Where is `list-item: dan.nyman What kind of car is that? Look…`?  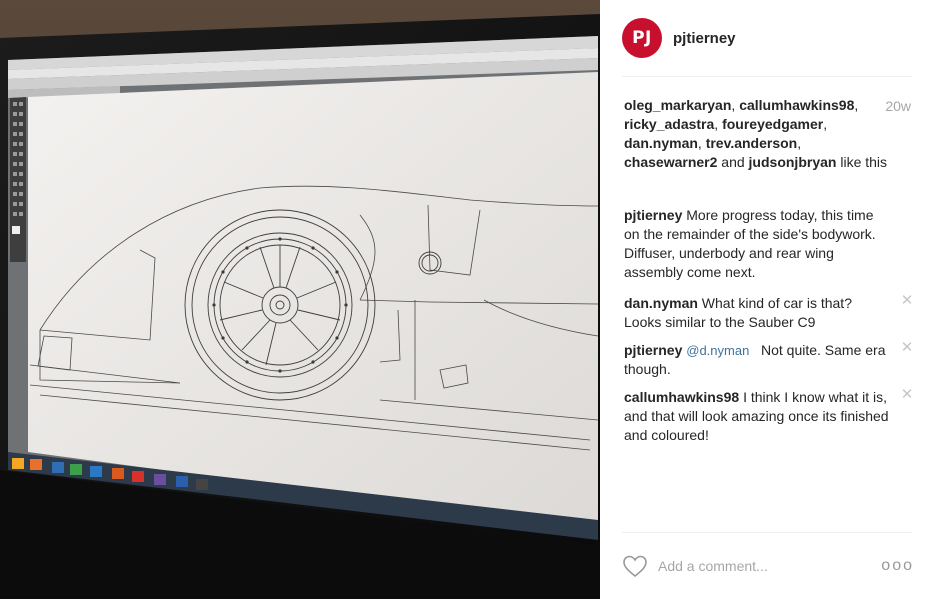 list-item: dan.nyman What kind of car is that? Look… is located at coordinates (769, 312).